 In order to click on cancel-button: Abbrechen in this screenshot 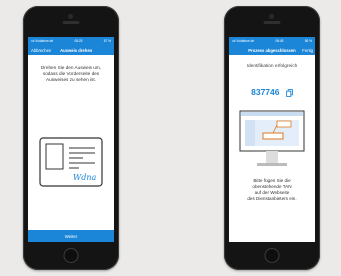, I will do `click(41, 50)`.